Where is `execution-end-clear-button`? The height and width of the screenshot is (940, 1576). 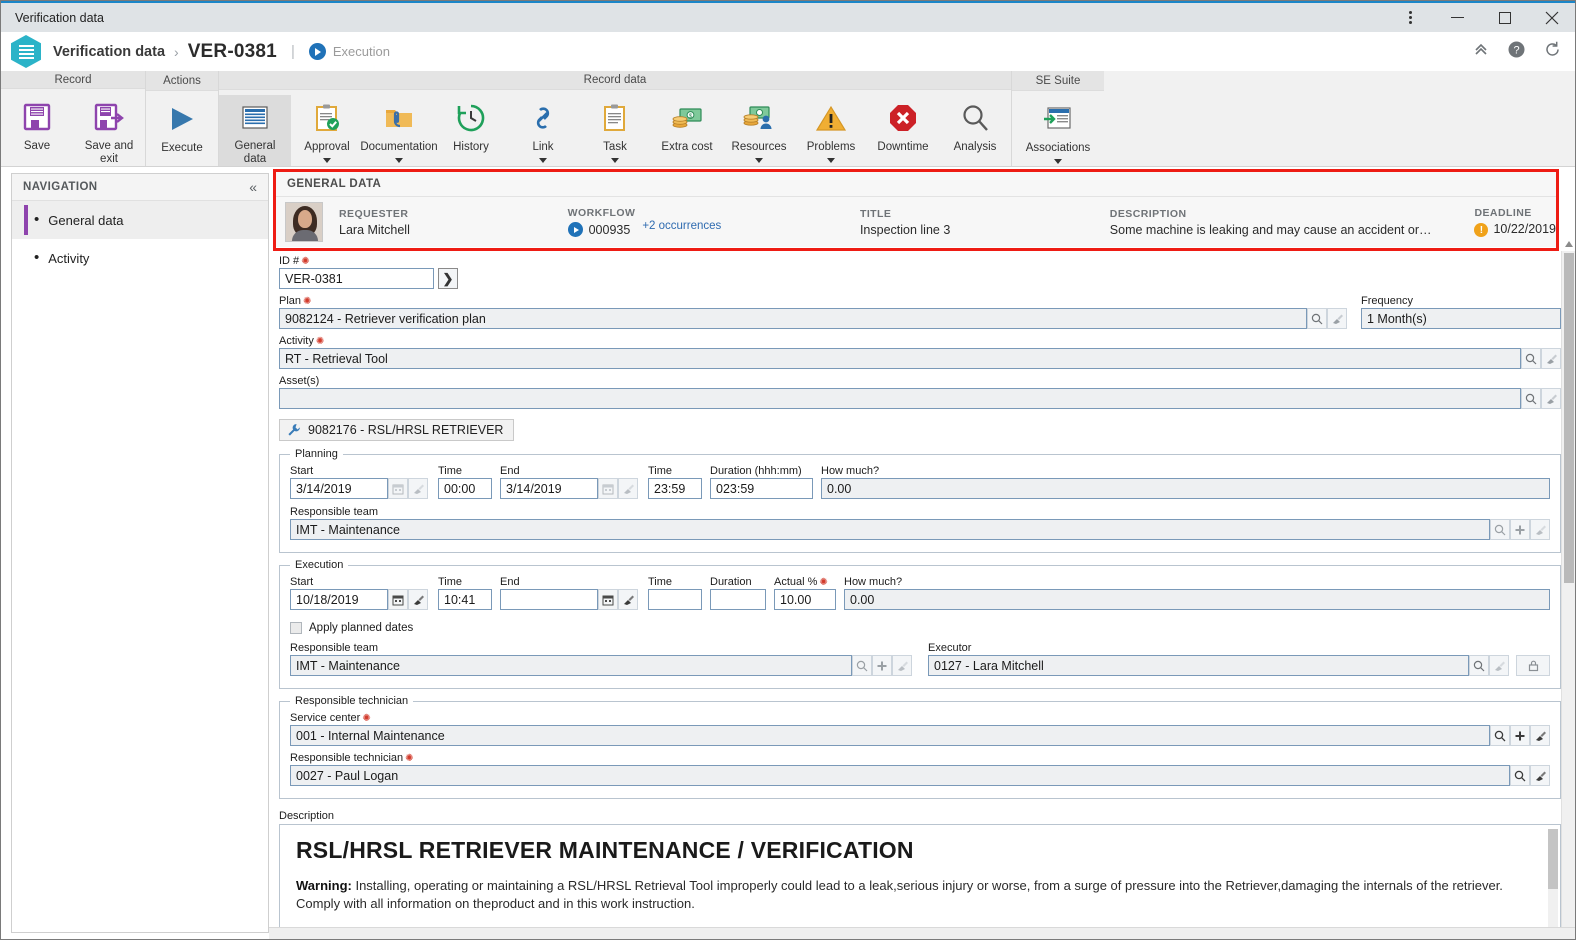 execution-end-clear-button is located at coordinates (628, 599).